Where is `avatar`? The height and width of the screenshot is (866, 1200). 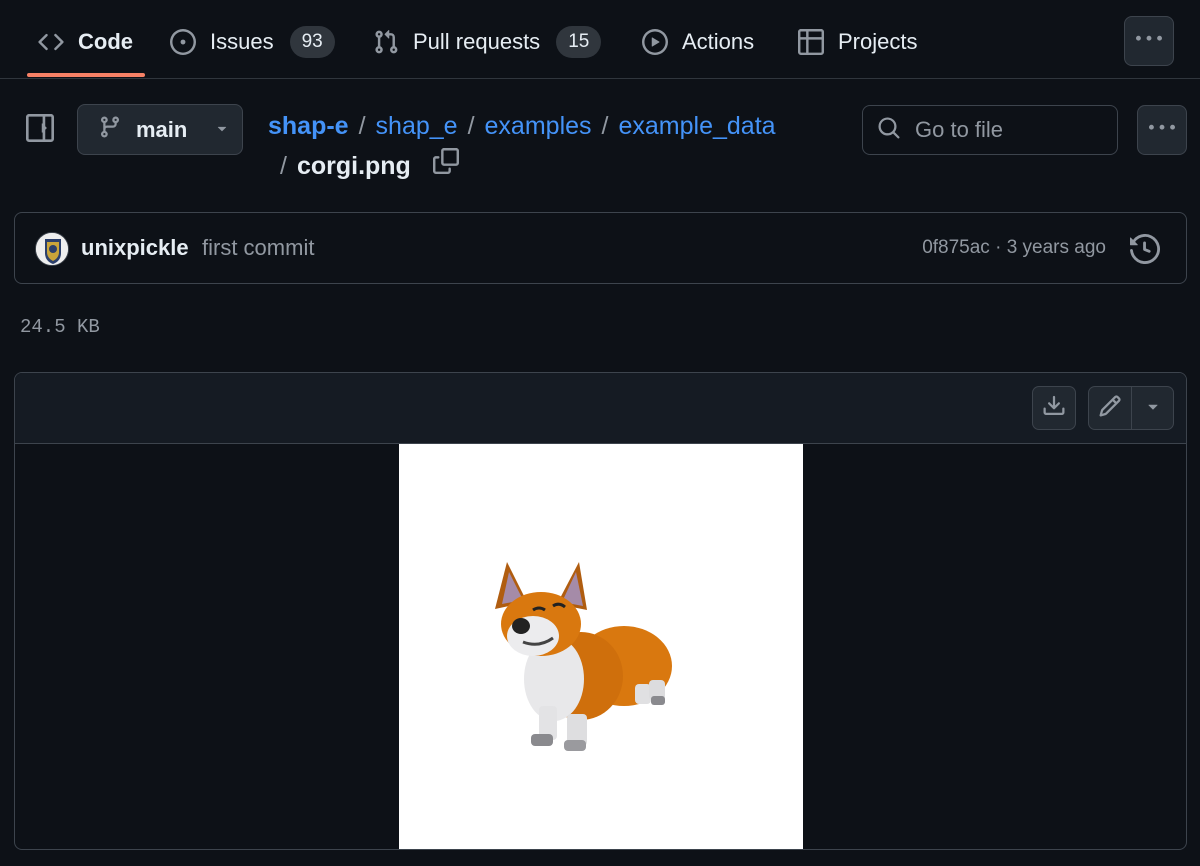
avatar is located at coordinates (52, 249).